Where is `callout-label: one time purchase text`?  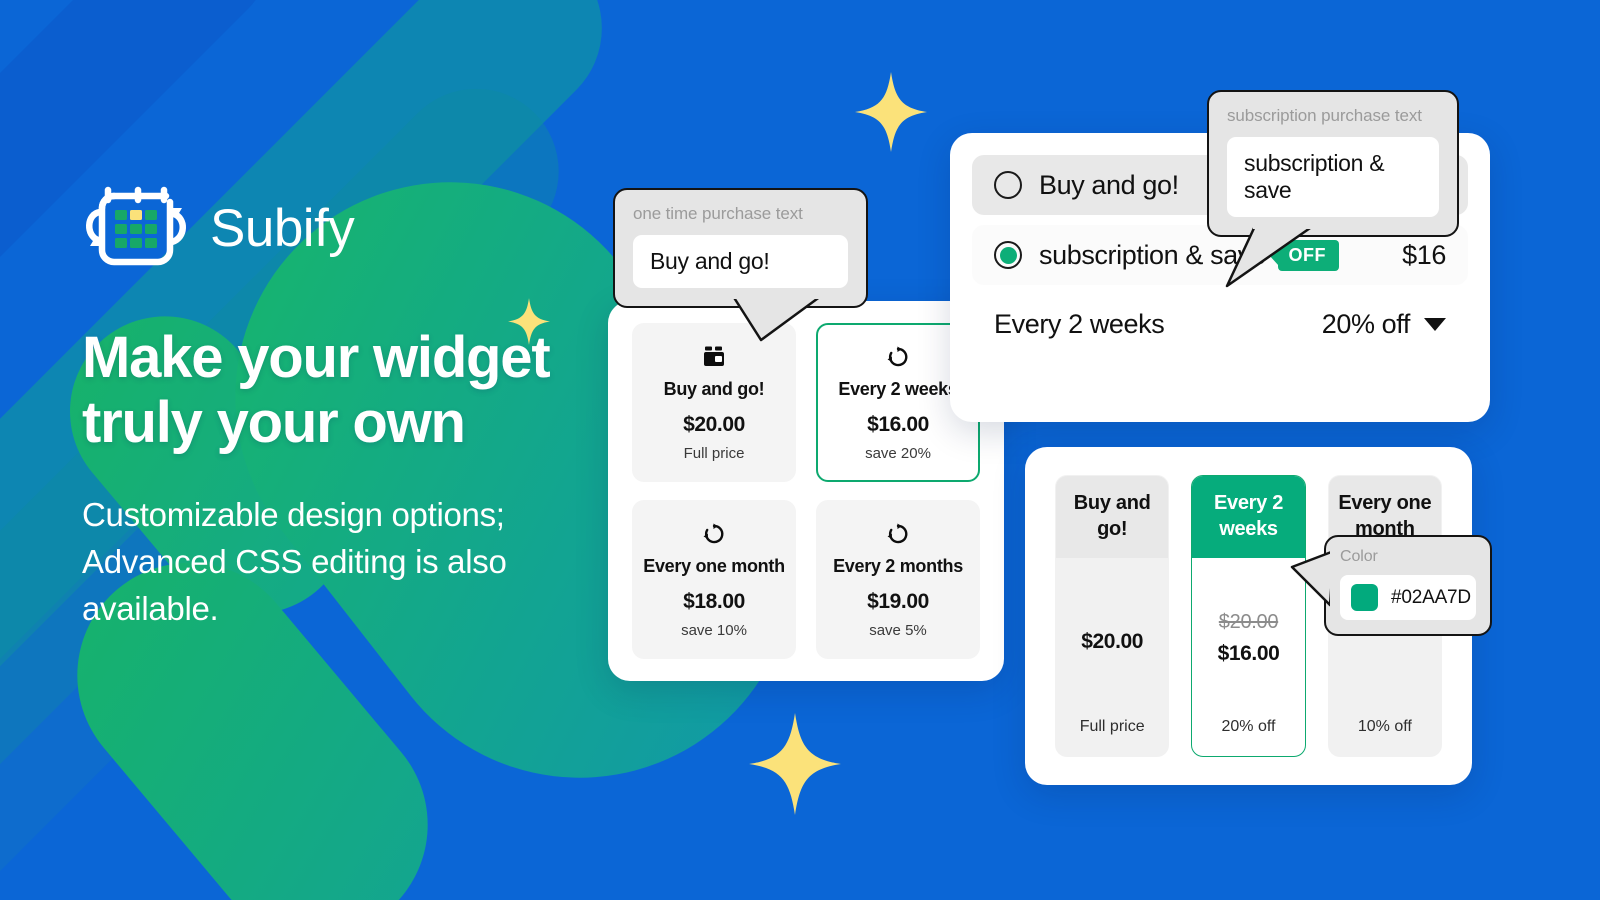
callout-label: one time purchase text is located at coordinates (718, 213).